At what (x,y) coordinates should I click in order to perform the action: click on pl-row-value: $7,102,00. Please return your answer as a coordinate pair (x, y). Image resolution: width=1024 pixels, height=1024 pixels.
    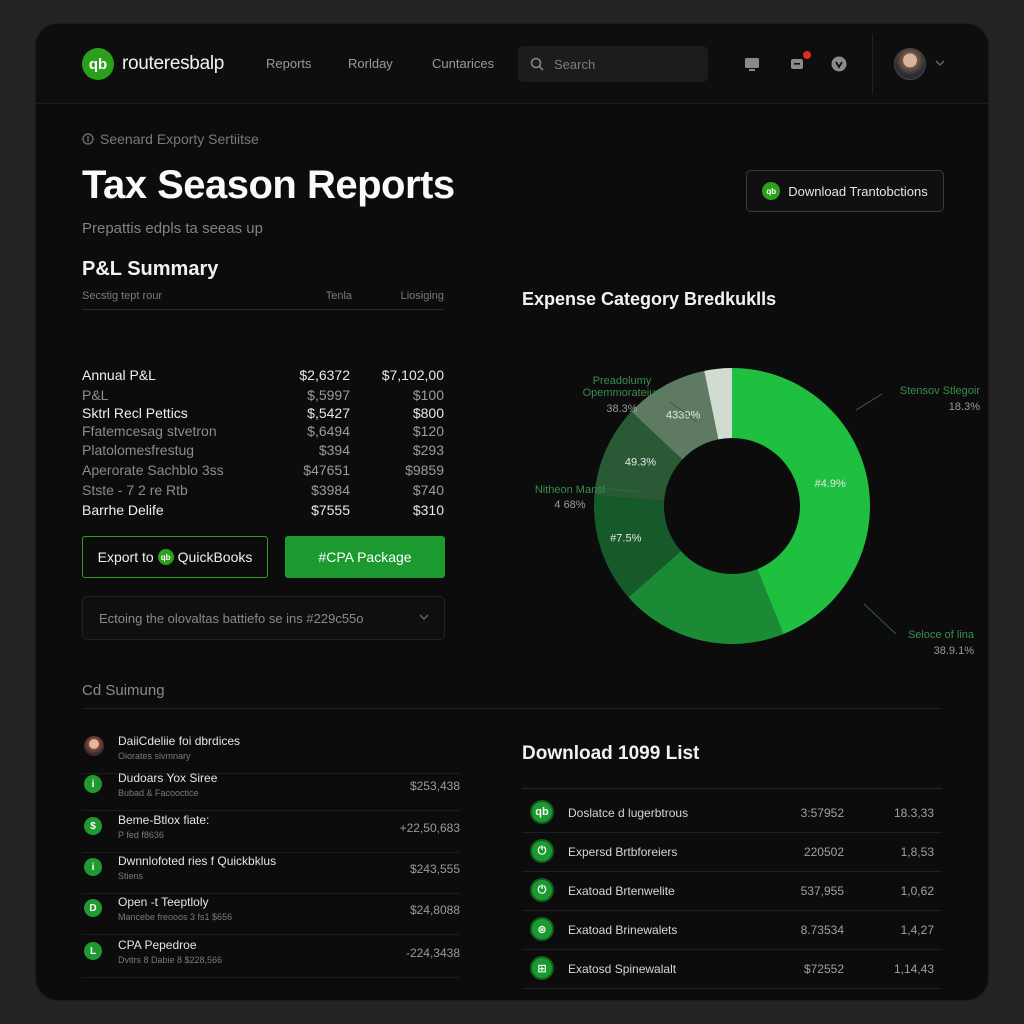
    Looking at the image, I should click on (412, 375).